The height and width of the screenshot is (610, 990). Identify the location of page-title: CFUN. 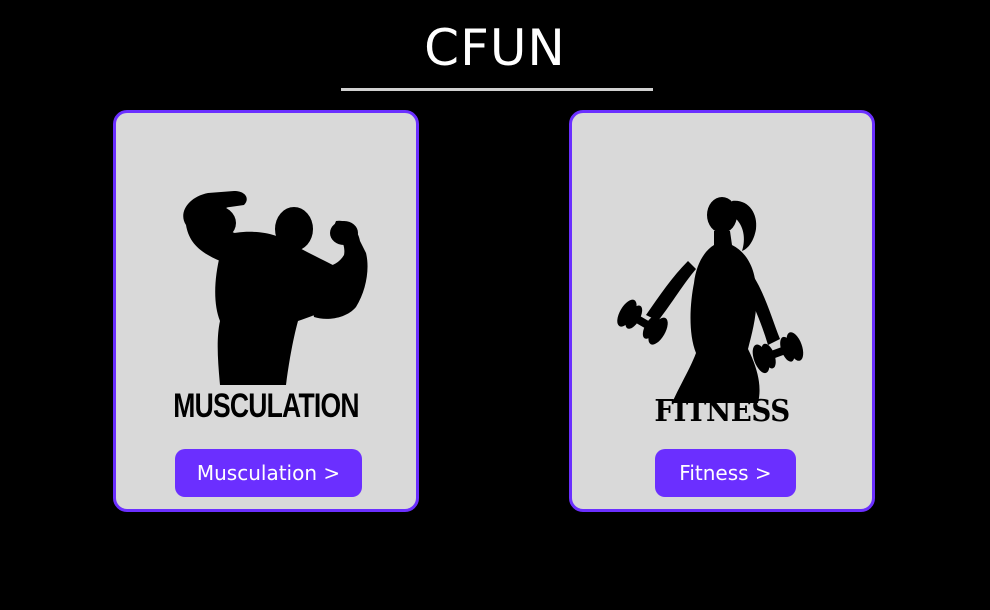
(495, 48).